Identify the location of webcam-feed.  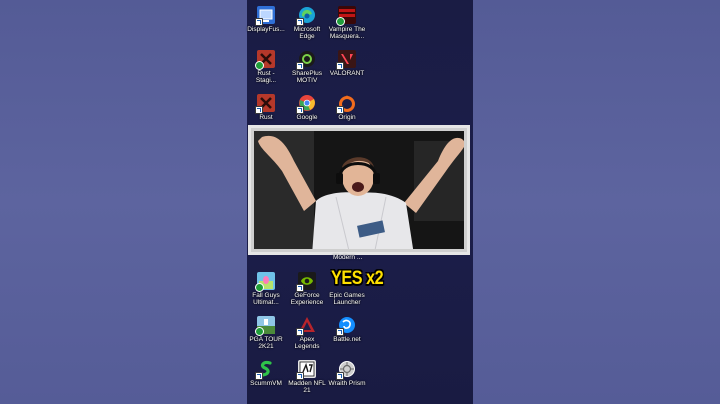
(359, 190).